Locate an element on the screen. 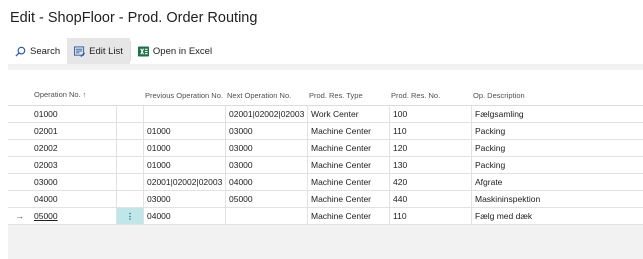  column-header-prod-res-no: Prod. Res. No. is located at coordinates (415, 95).